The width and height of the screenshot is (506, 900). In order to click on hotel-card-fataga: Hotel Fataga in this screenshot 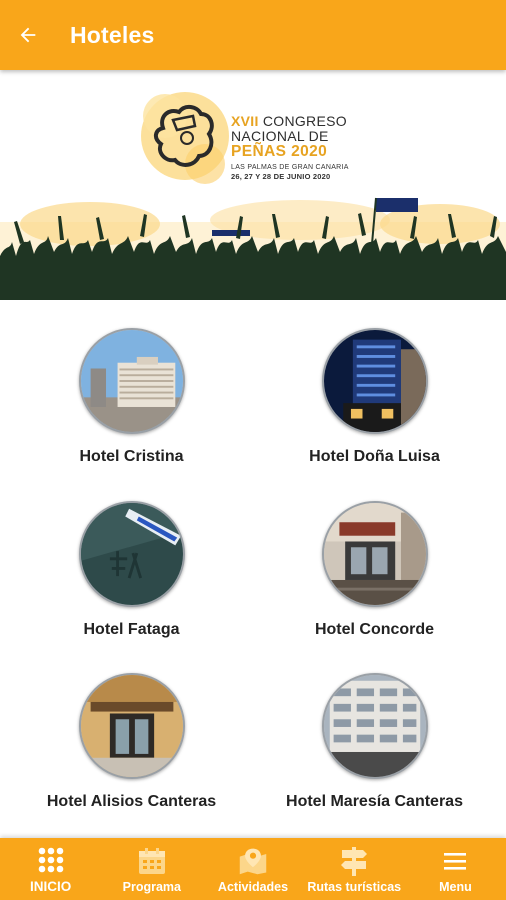, I will do `click(131, 571)`.